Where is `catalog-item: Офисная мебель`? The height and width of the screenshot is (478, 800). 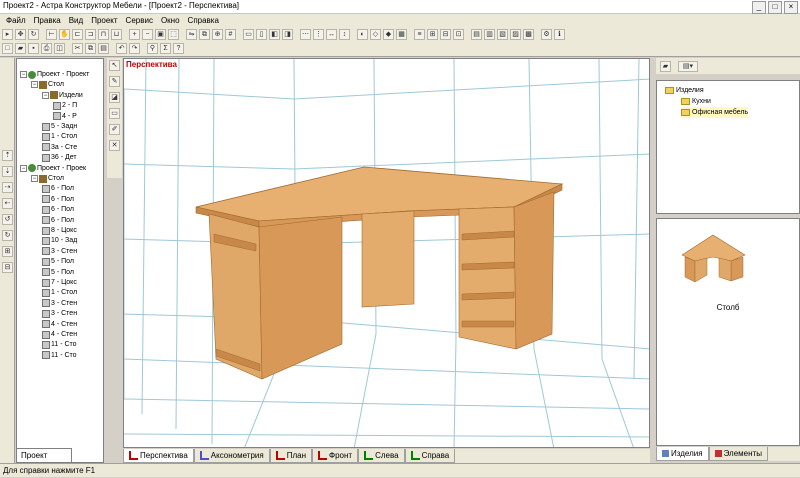
catalog-item: Офисная мебель is located at coordinates (715, 112).